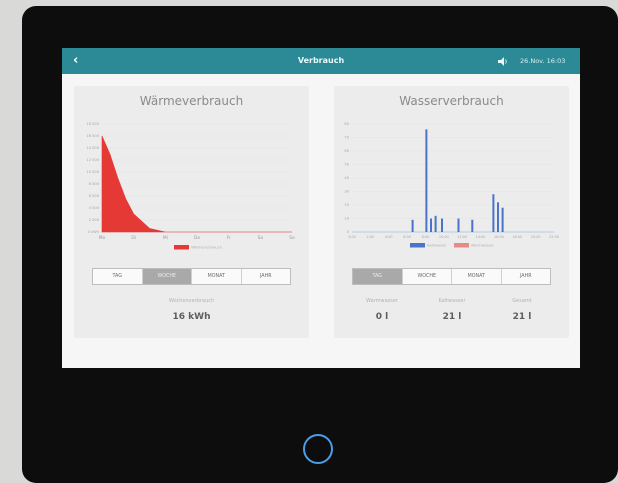  I want to click on water-y-tick-label: 80, so click(346, 124).